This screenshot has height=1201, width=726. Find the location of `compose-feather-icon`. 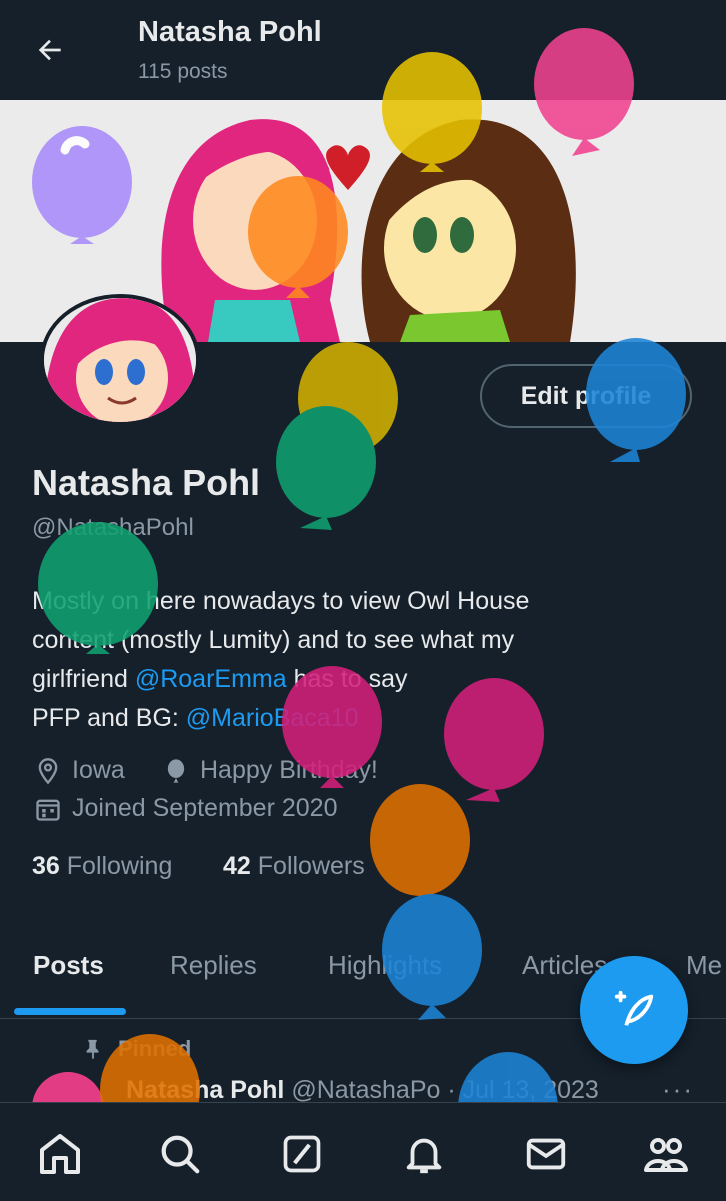

compose-feather-icon is located at coordinates (634, 1008).